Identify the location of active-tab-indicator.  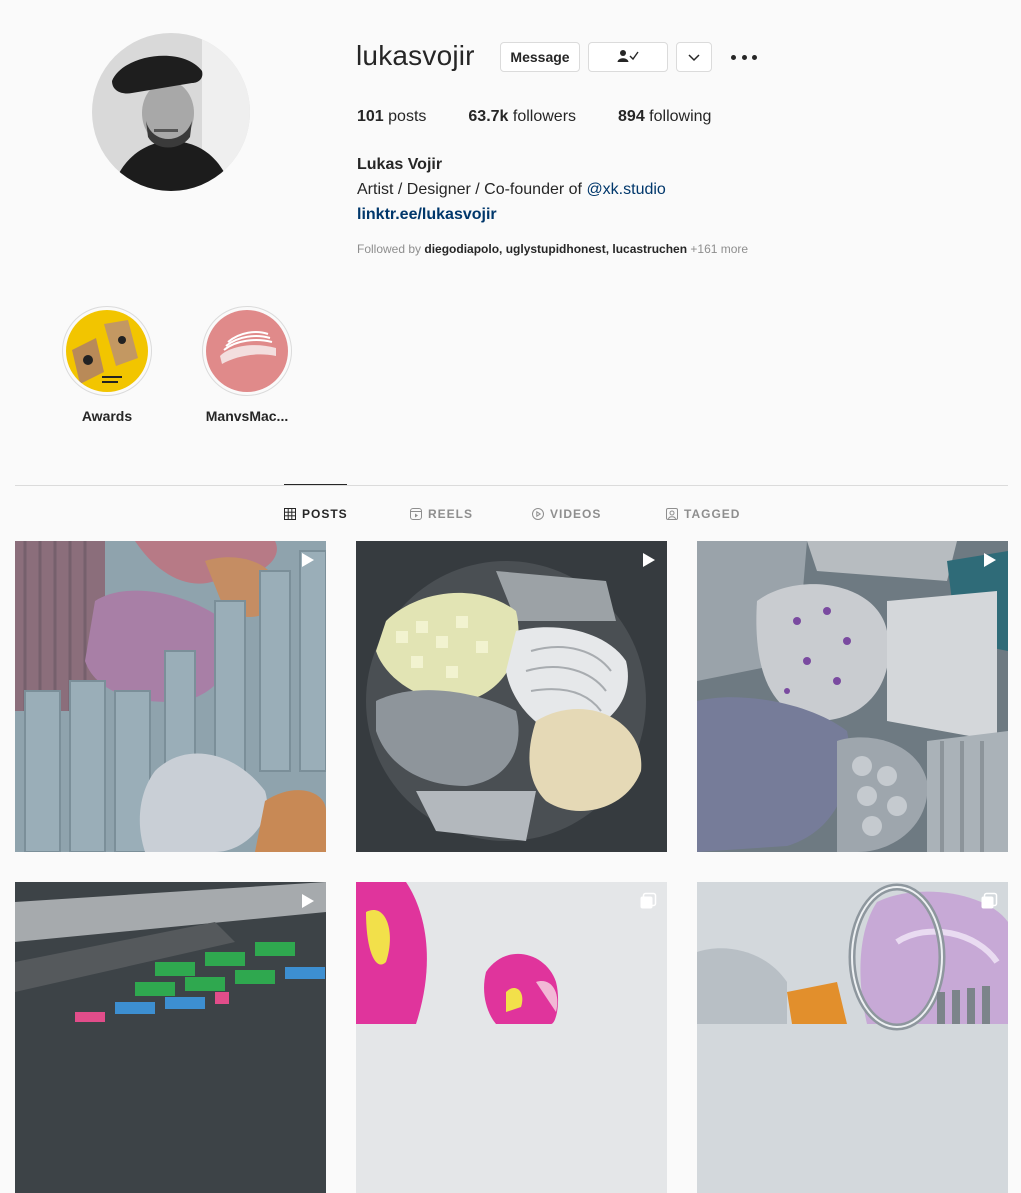
(315, 484).